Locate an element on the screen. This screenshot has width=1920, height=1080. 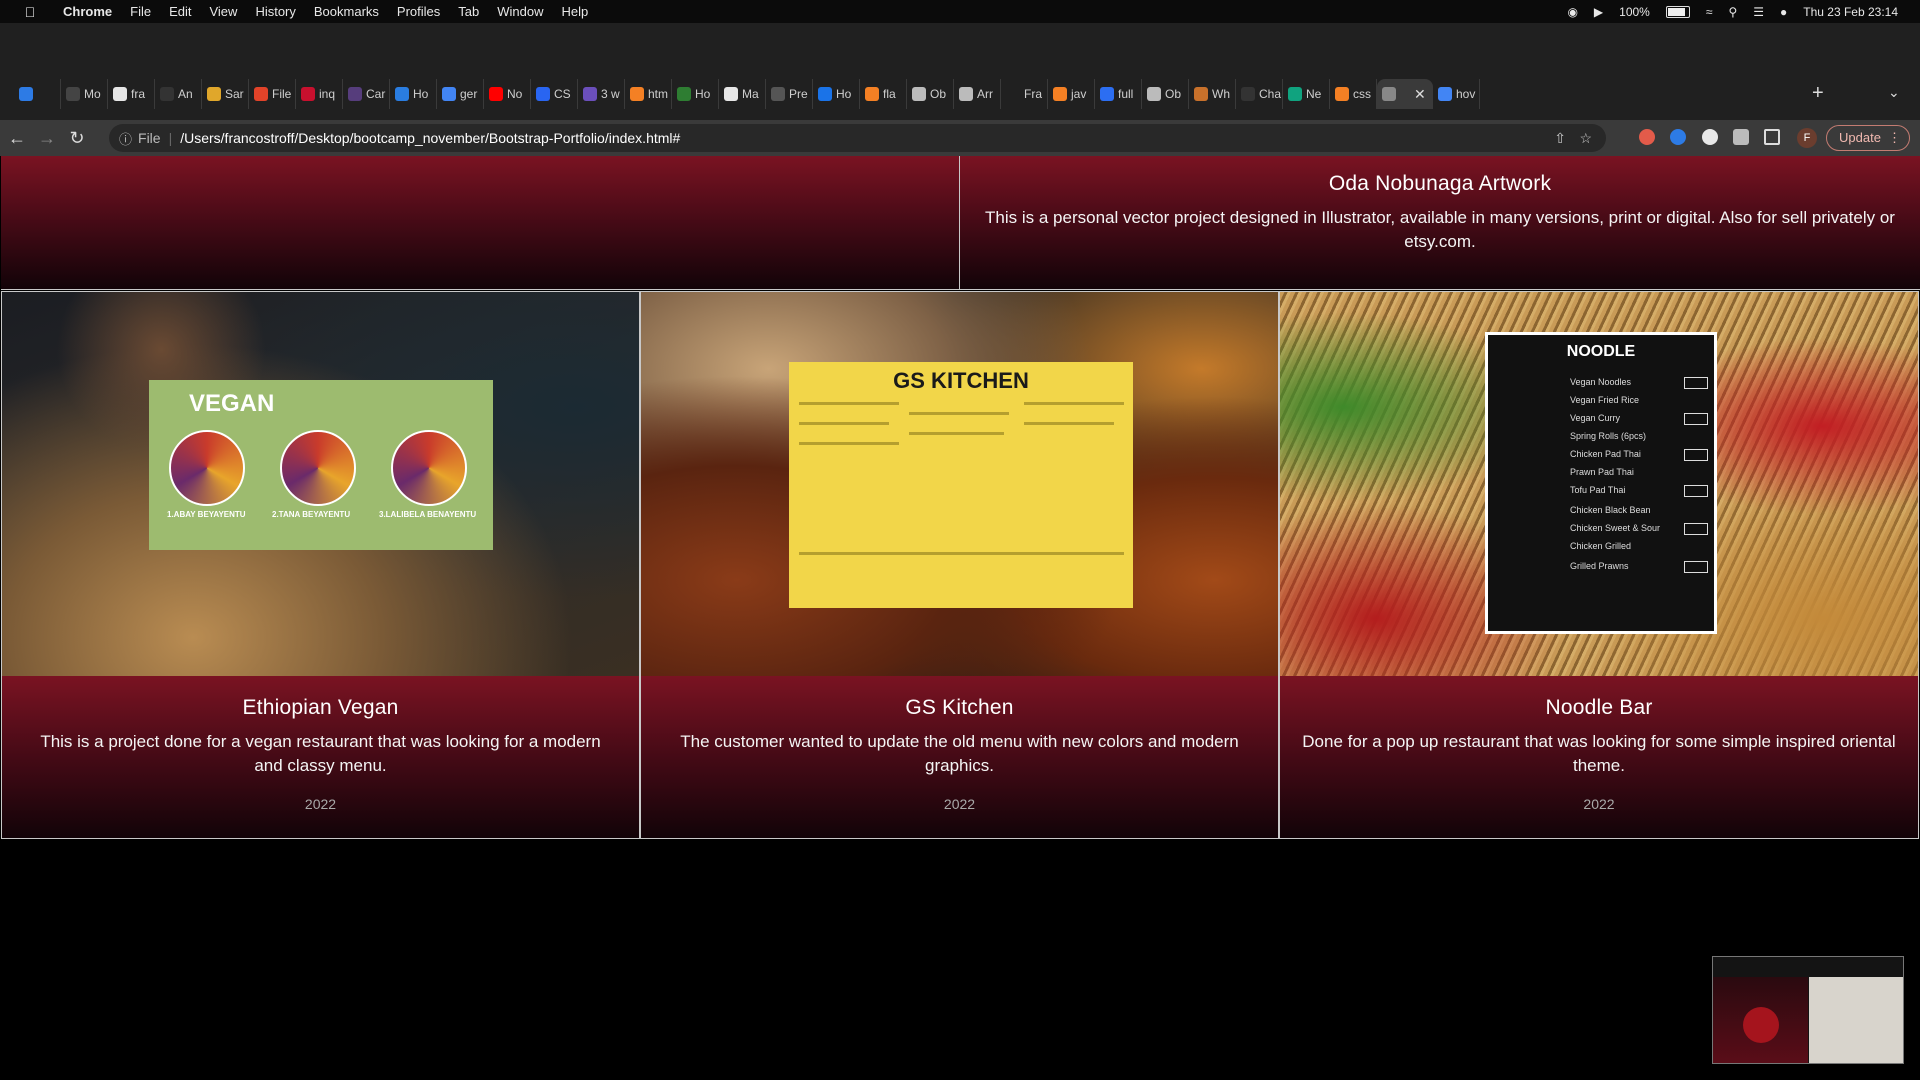
browser-tab: jav is located at coordinates (1071, 94).